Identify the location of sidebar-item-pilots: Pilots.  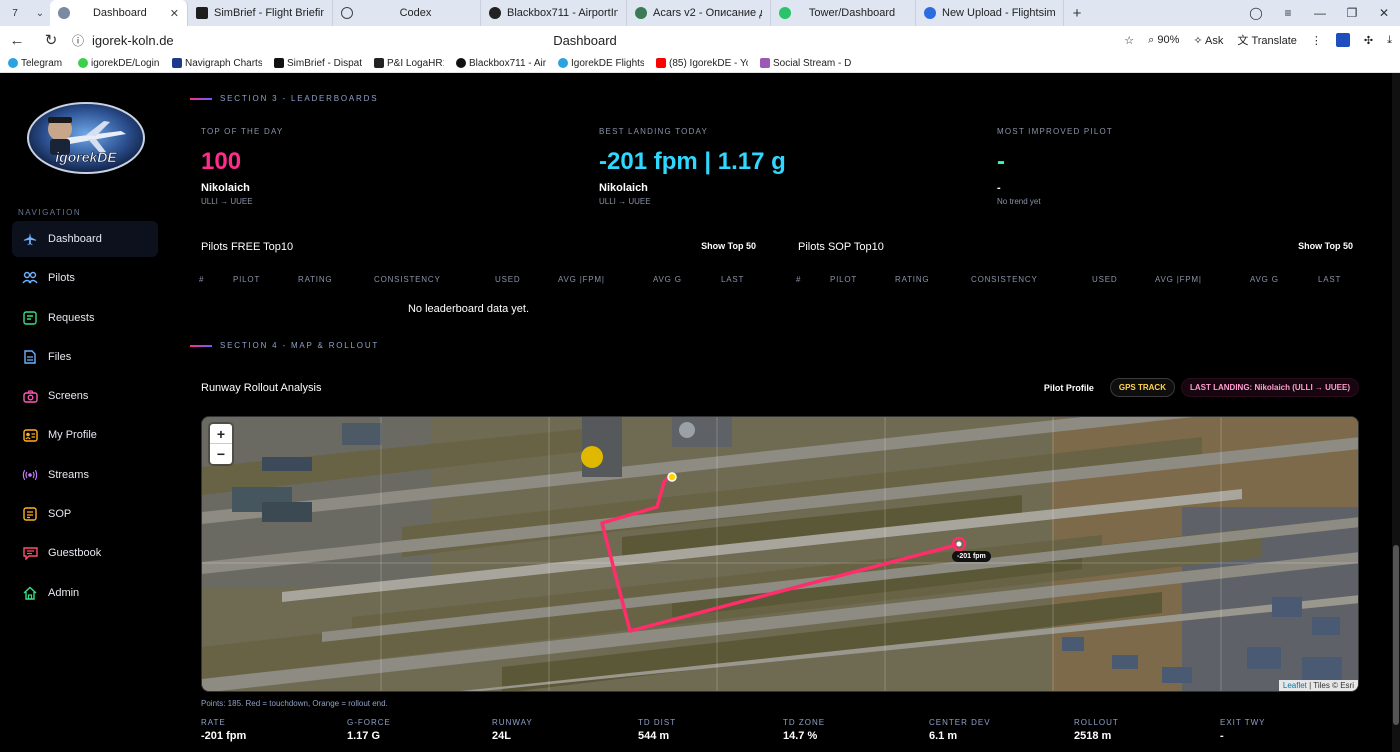
(85, 278).